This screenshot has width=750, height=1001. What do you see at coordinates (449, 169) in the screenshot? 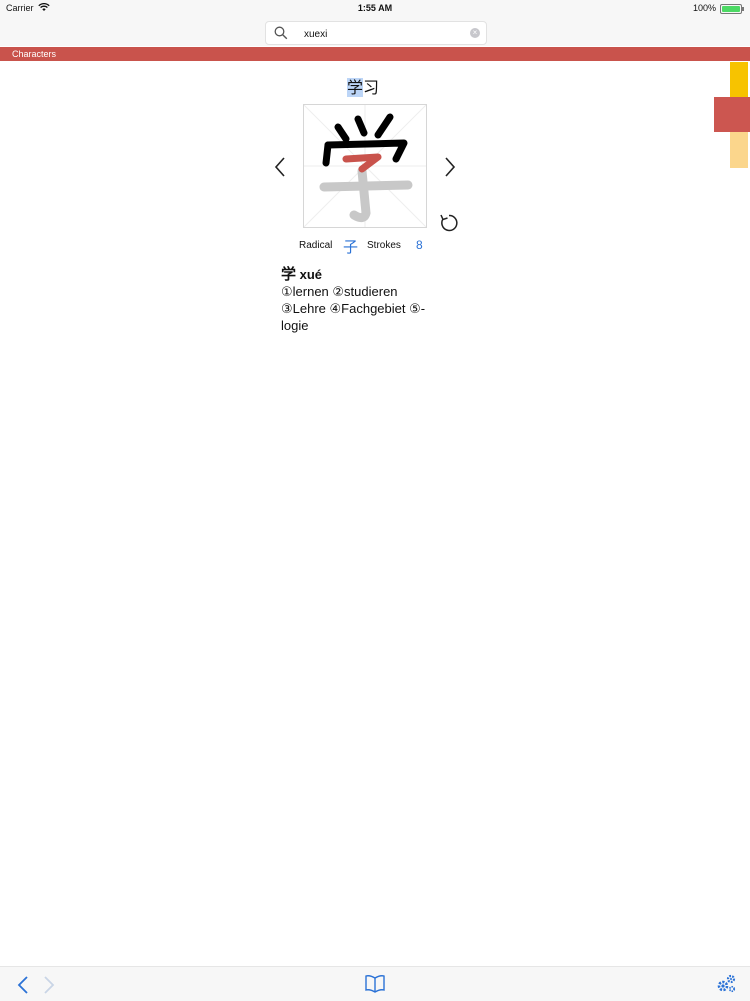
I see `next-character-button` at bounding box center [449, 169].